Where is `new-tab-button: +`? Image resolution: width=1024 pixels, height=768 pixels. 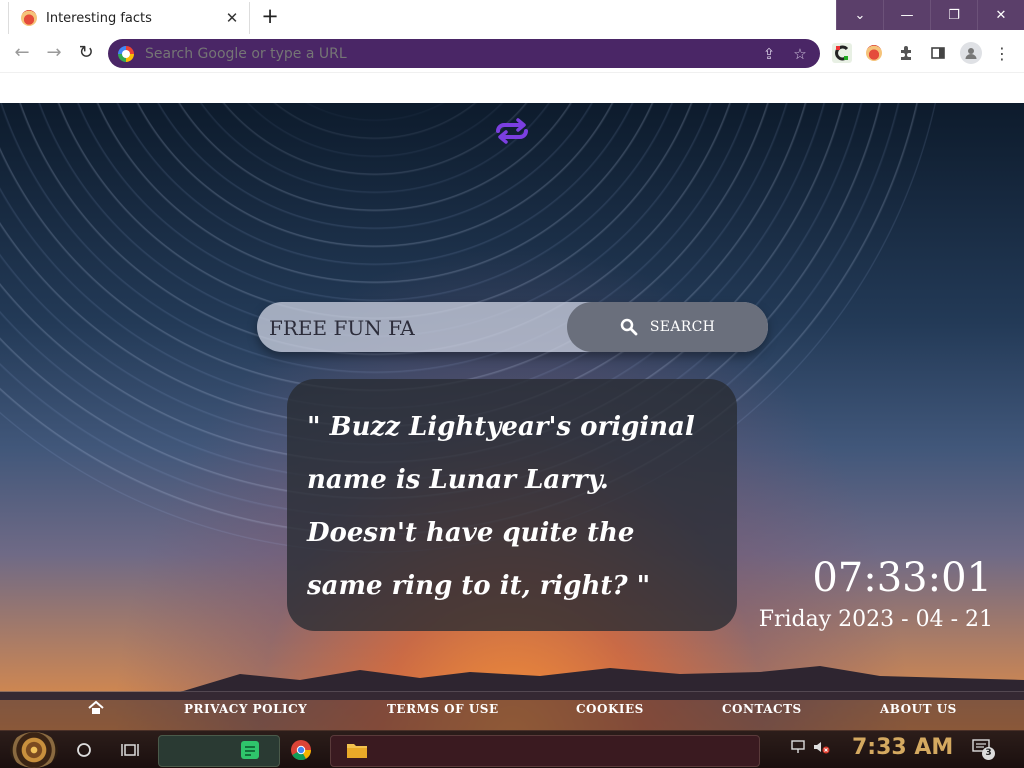 new-tab-button: + is located at coordinates (270, 17).